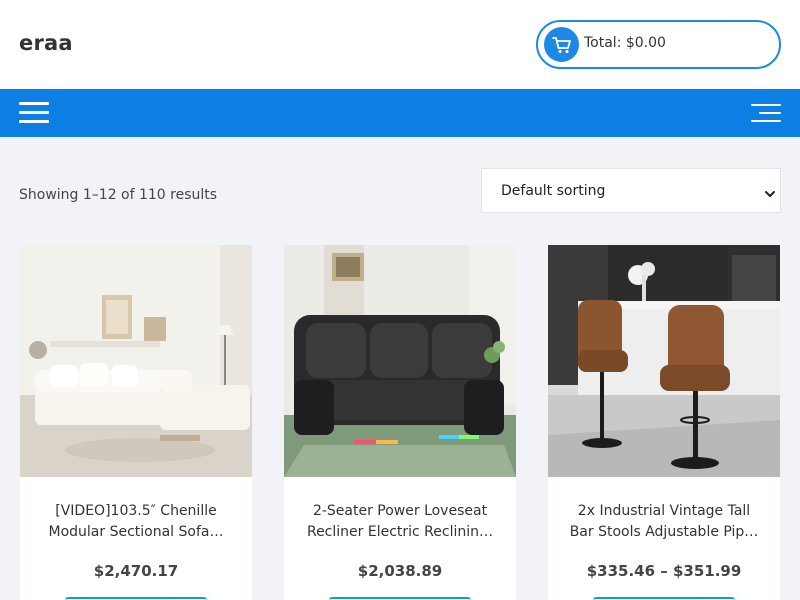  What do you see at coordinates (766, 113) in the screenshot?
I see `secondary-menu-icon` at bounding box center [766, 113].